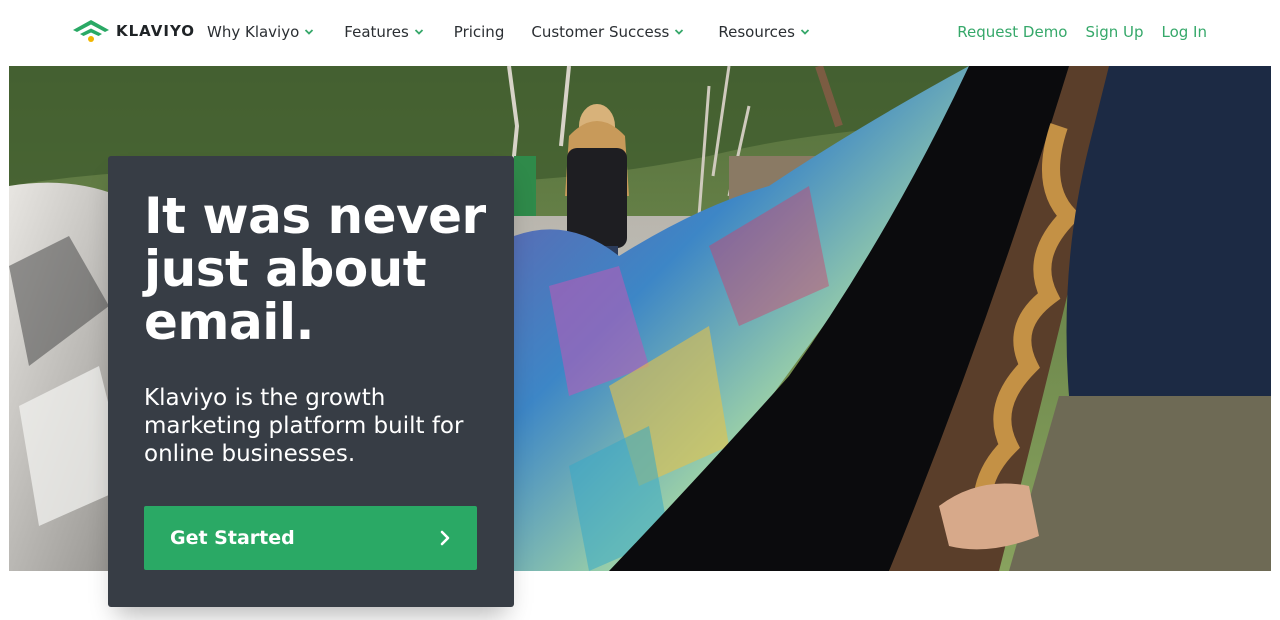 The width and height of the screenshot is (1280, 620). Describe the element at coordinates (1012, 32) in the screenshot. I see `request-demo-link: Request Demo` at that location.